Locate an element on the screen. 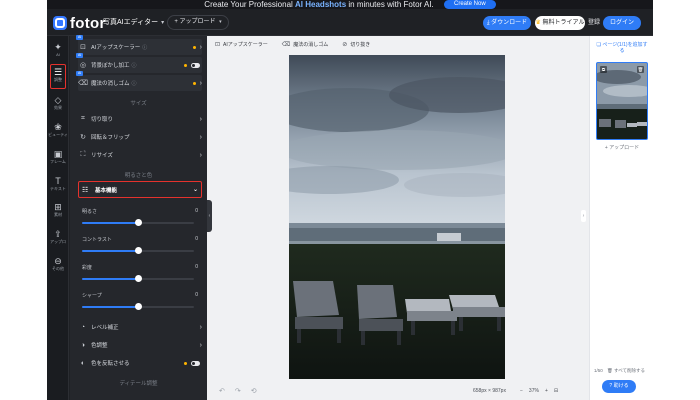  magic-eraser-item: AI ⌫ 魔法の消しゴム ⓘ › is located at coordinates (139, 81).